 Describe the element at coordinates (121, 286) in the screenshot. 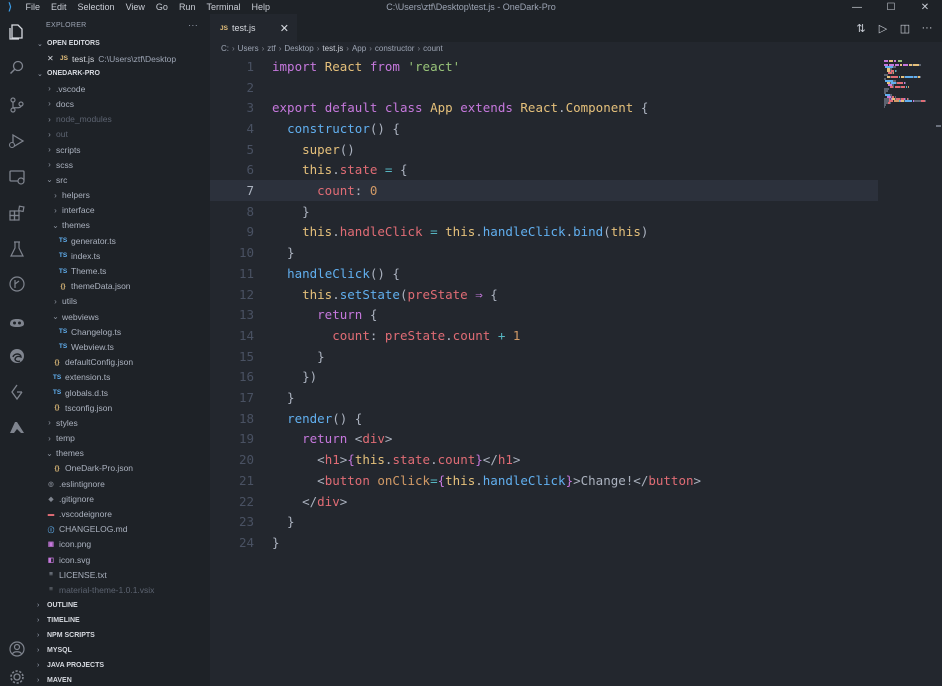

I see `tree-file: {} themeData.json` at that location.